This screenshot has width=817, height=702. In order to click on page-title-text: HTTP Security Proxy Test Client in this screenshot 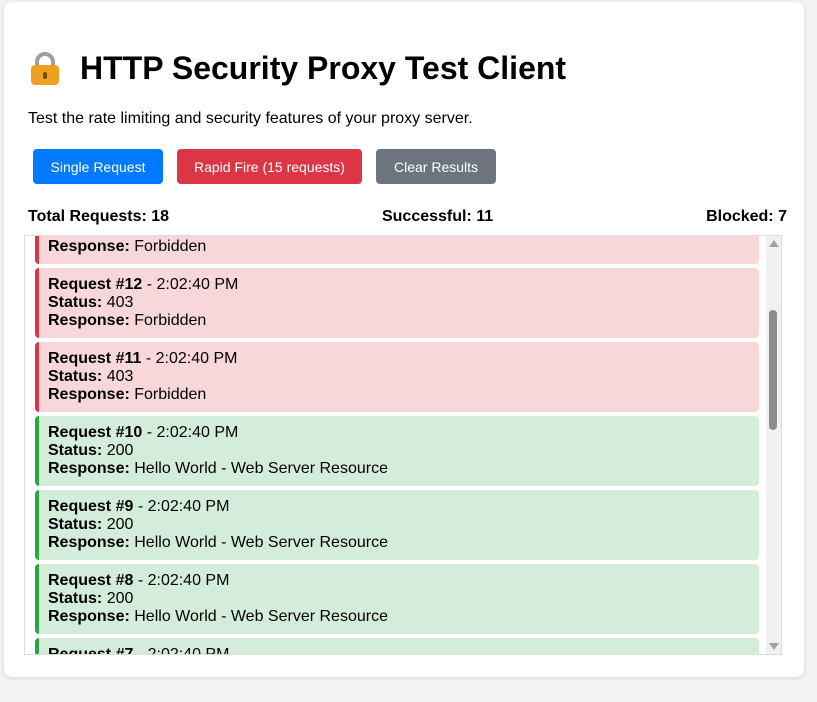, I will do `click(323, 68)`.